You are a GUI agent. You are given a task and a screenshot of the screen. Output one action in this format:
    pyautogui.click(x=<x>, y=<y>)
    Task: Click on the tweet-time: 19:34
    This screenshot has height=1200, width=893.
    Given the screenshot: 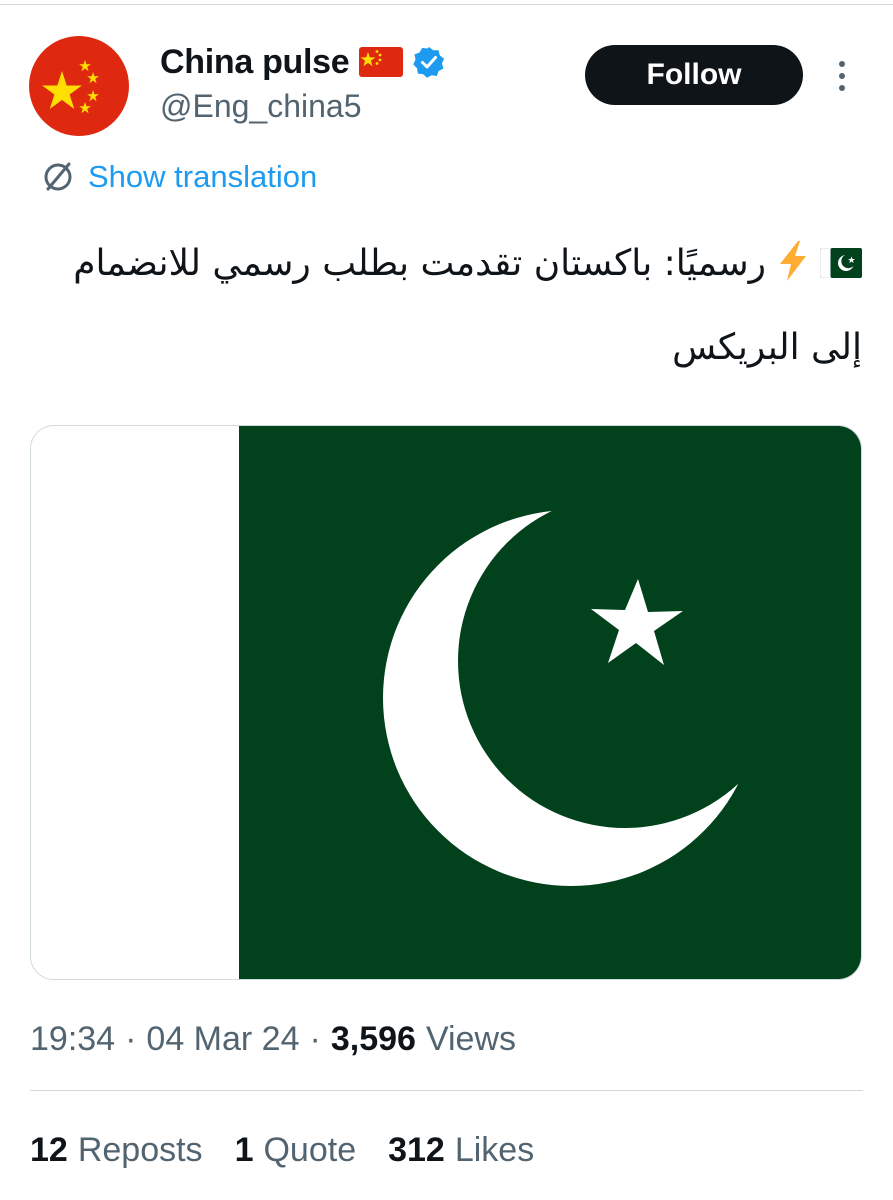 What is the action you would take?
    pyautogui.click(x=72, y=1039)
    